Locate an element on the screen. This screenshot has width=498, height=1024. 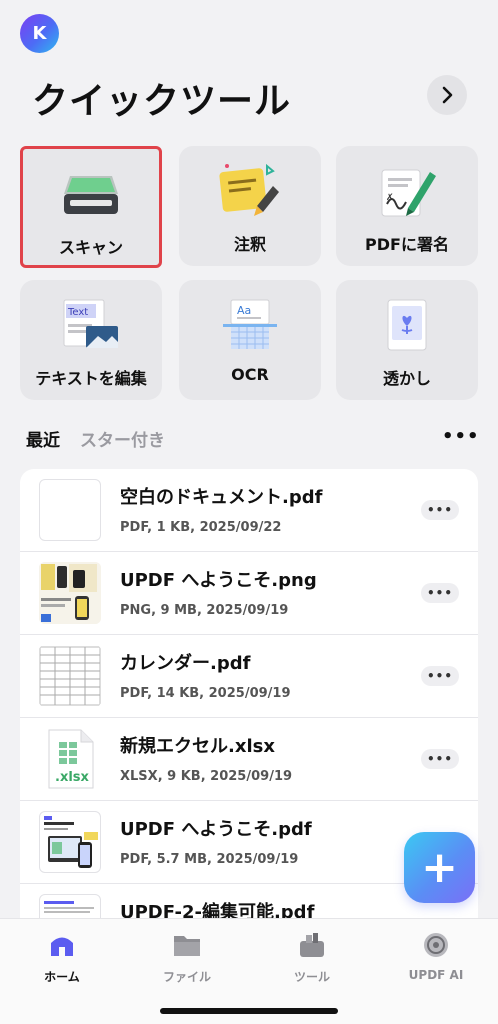
list-item: 空白のドキュメント.pdf PDF, 1 KB, 2025/09/22 ••• is located at coordinates (249, 510).